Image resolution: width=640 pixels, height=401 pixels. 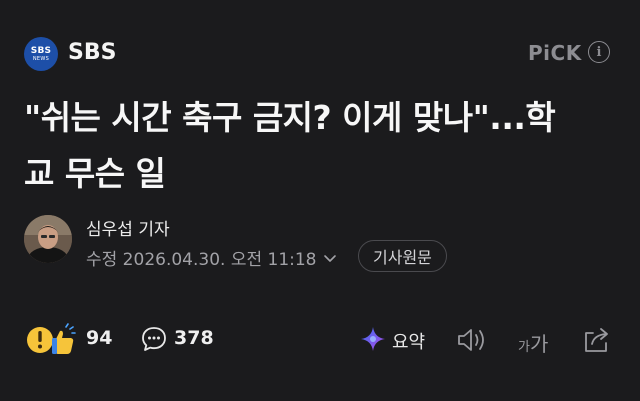 I want to click on press-name: SBS, so click(x=92, y=52).